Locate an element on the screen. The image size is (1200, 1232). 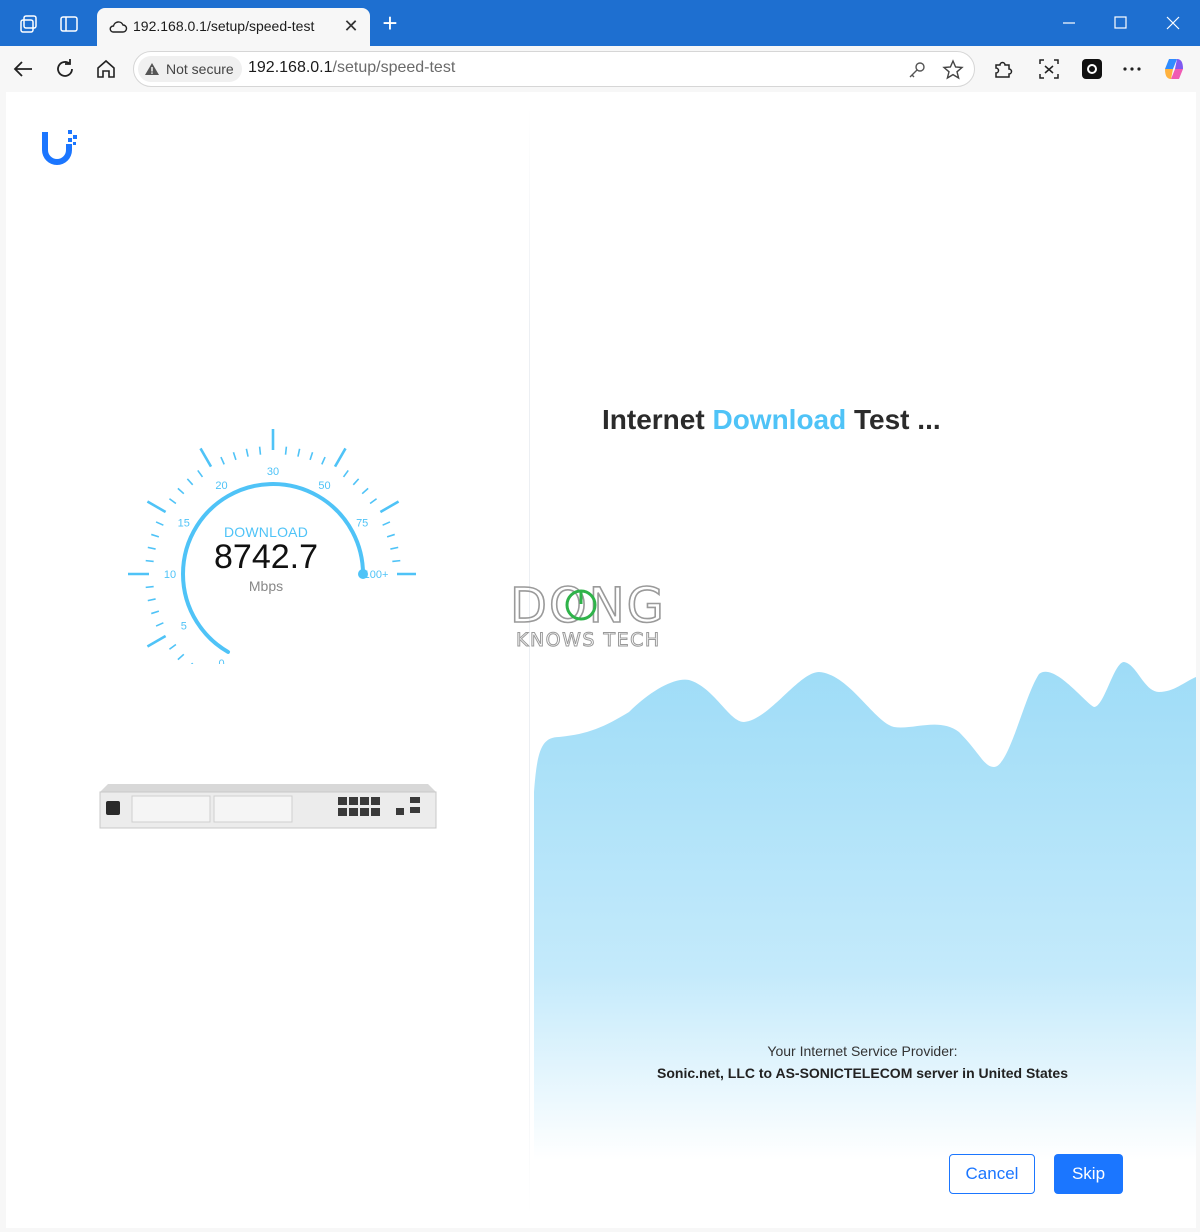
window-frame-right is located at coordinates (1198, 662).